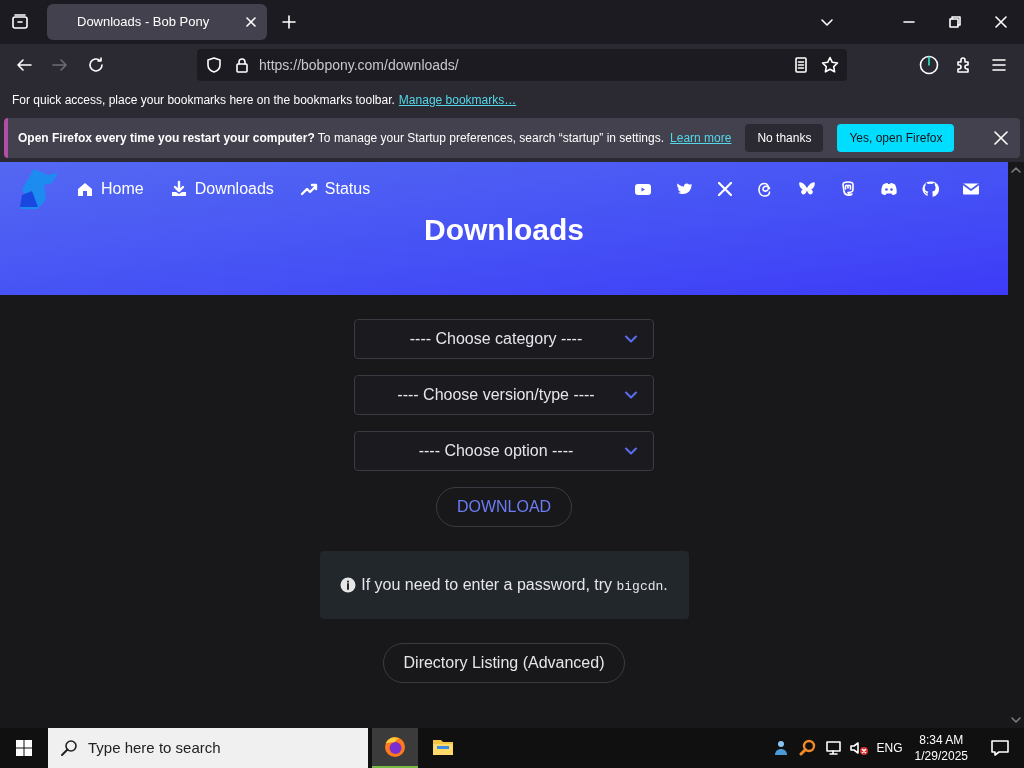 The image size is (1024, 768). What do you see at coordinates (701, 138) in the screenshot?
I see `learn-more-link: Learn more` at bounding box center [701, 138].